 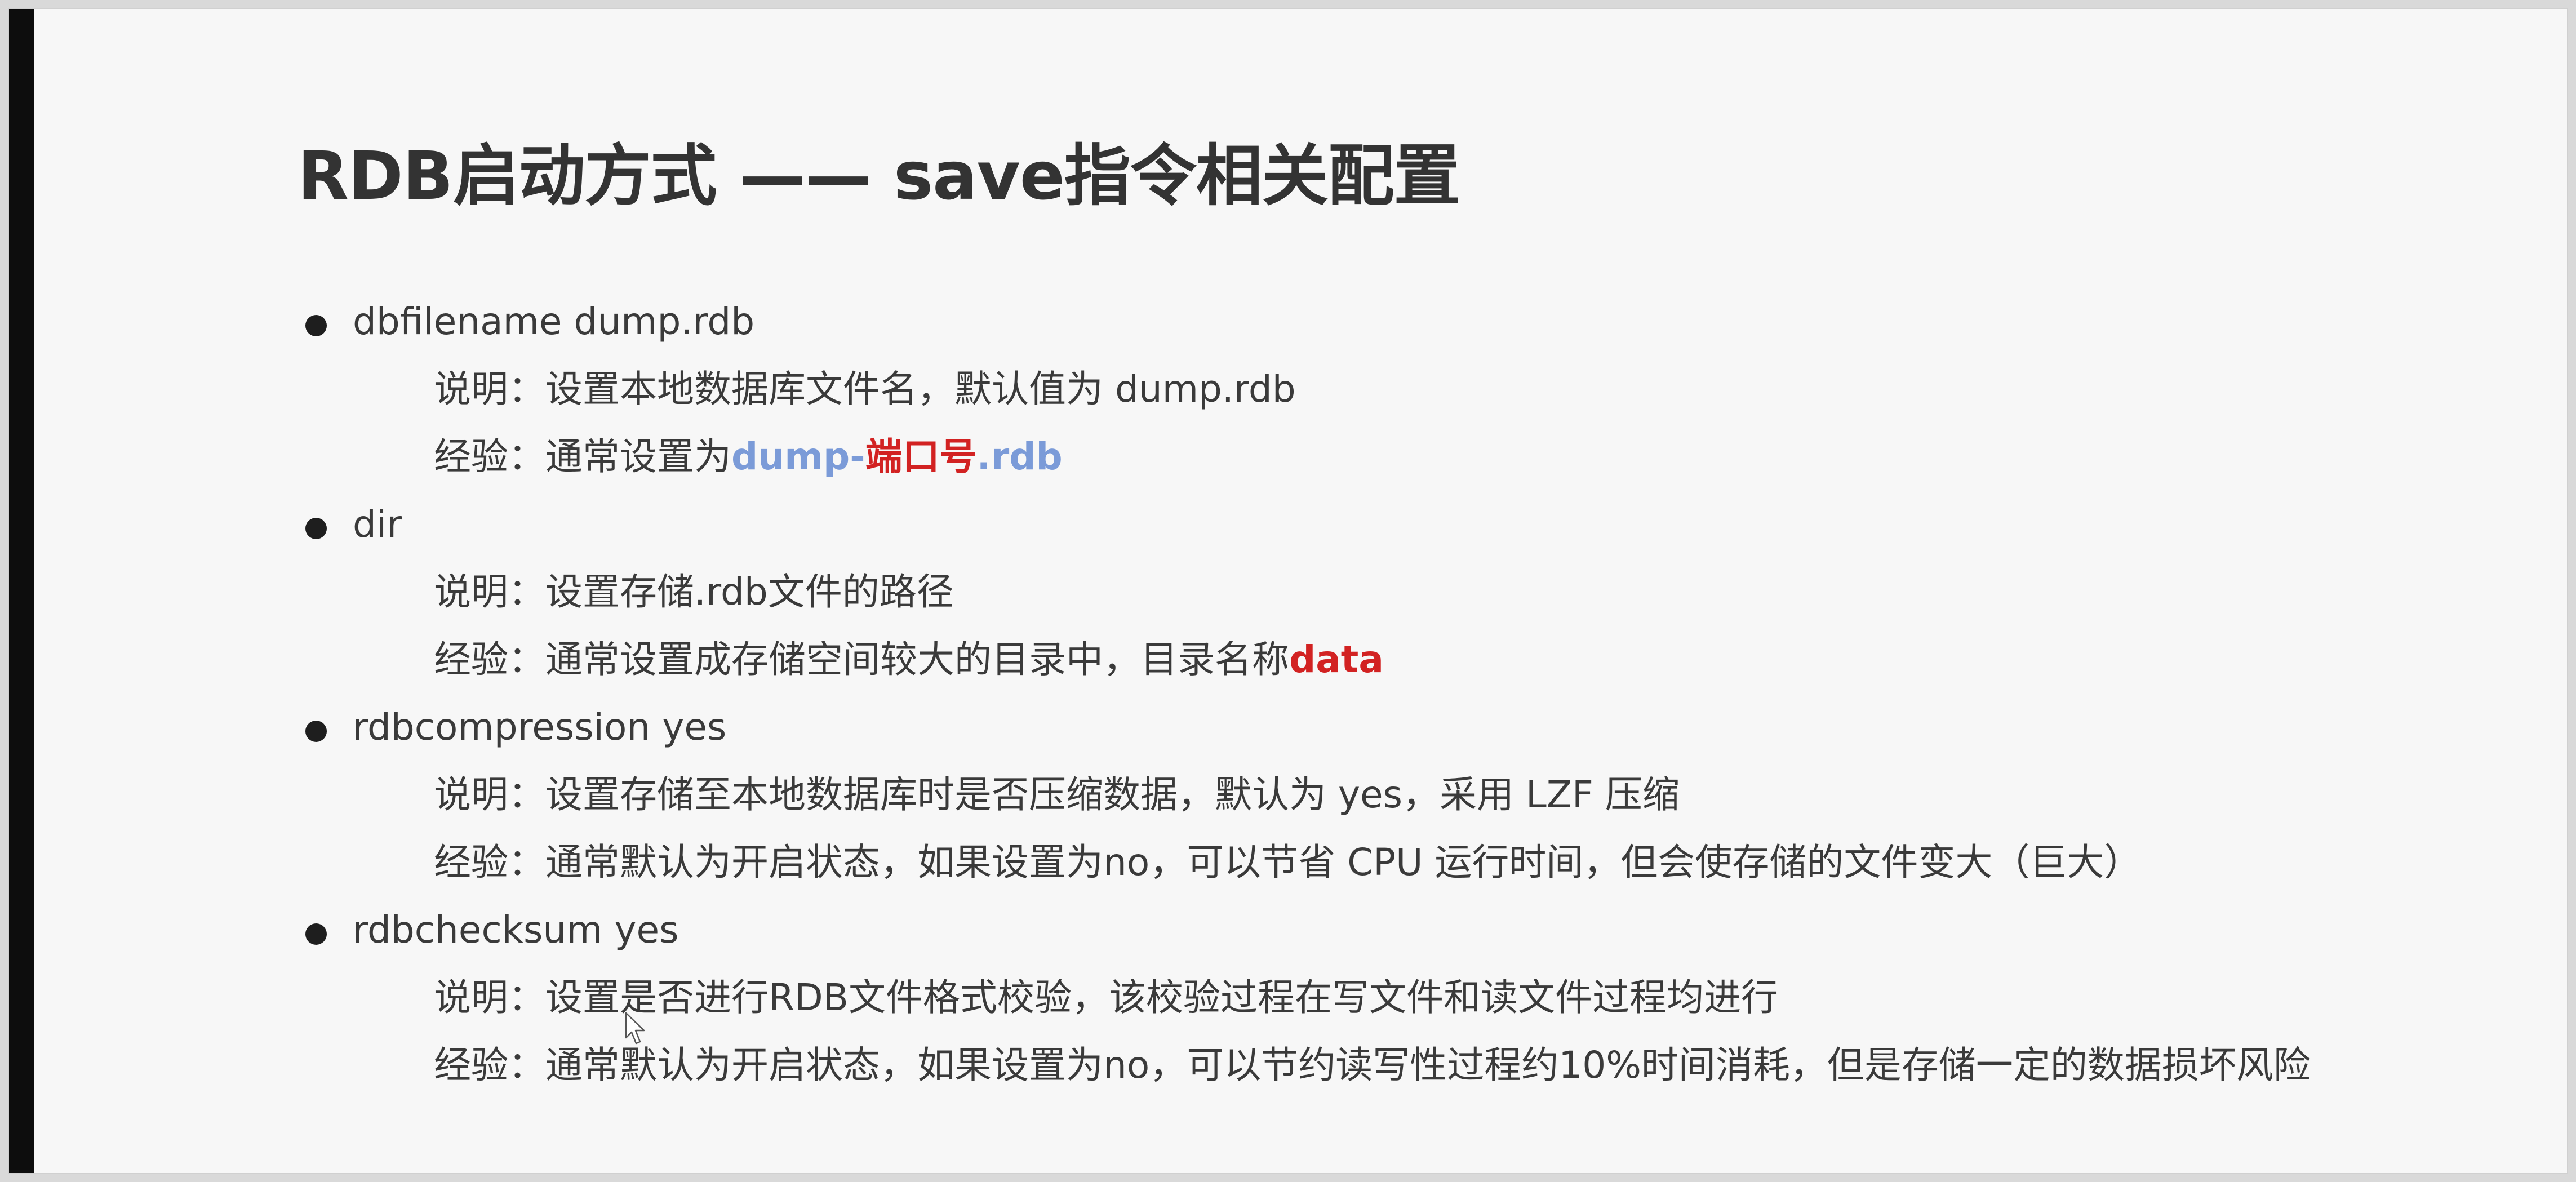 What do you see at coordinates (1410, 728) in the screenshot?
I see `list-item-rdbcompression: rdbcompression yes` at bounding box center [1410, 728].